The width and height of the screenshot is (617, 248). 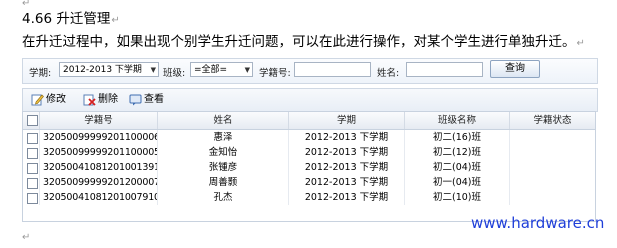 What do you see at coordinates (26, 237) in the screenshot?
I see `paragraph-mark-bottom: ↵` at bounding box center [26, 237].